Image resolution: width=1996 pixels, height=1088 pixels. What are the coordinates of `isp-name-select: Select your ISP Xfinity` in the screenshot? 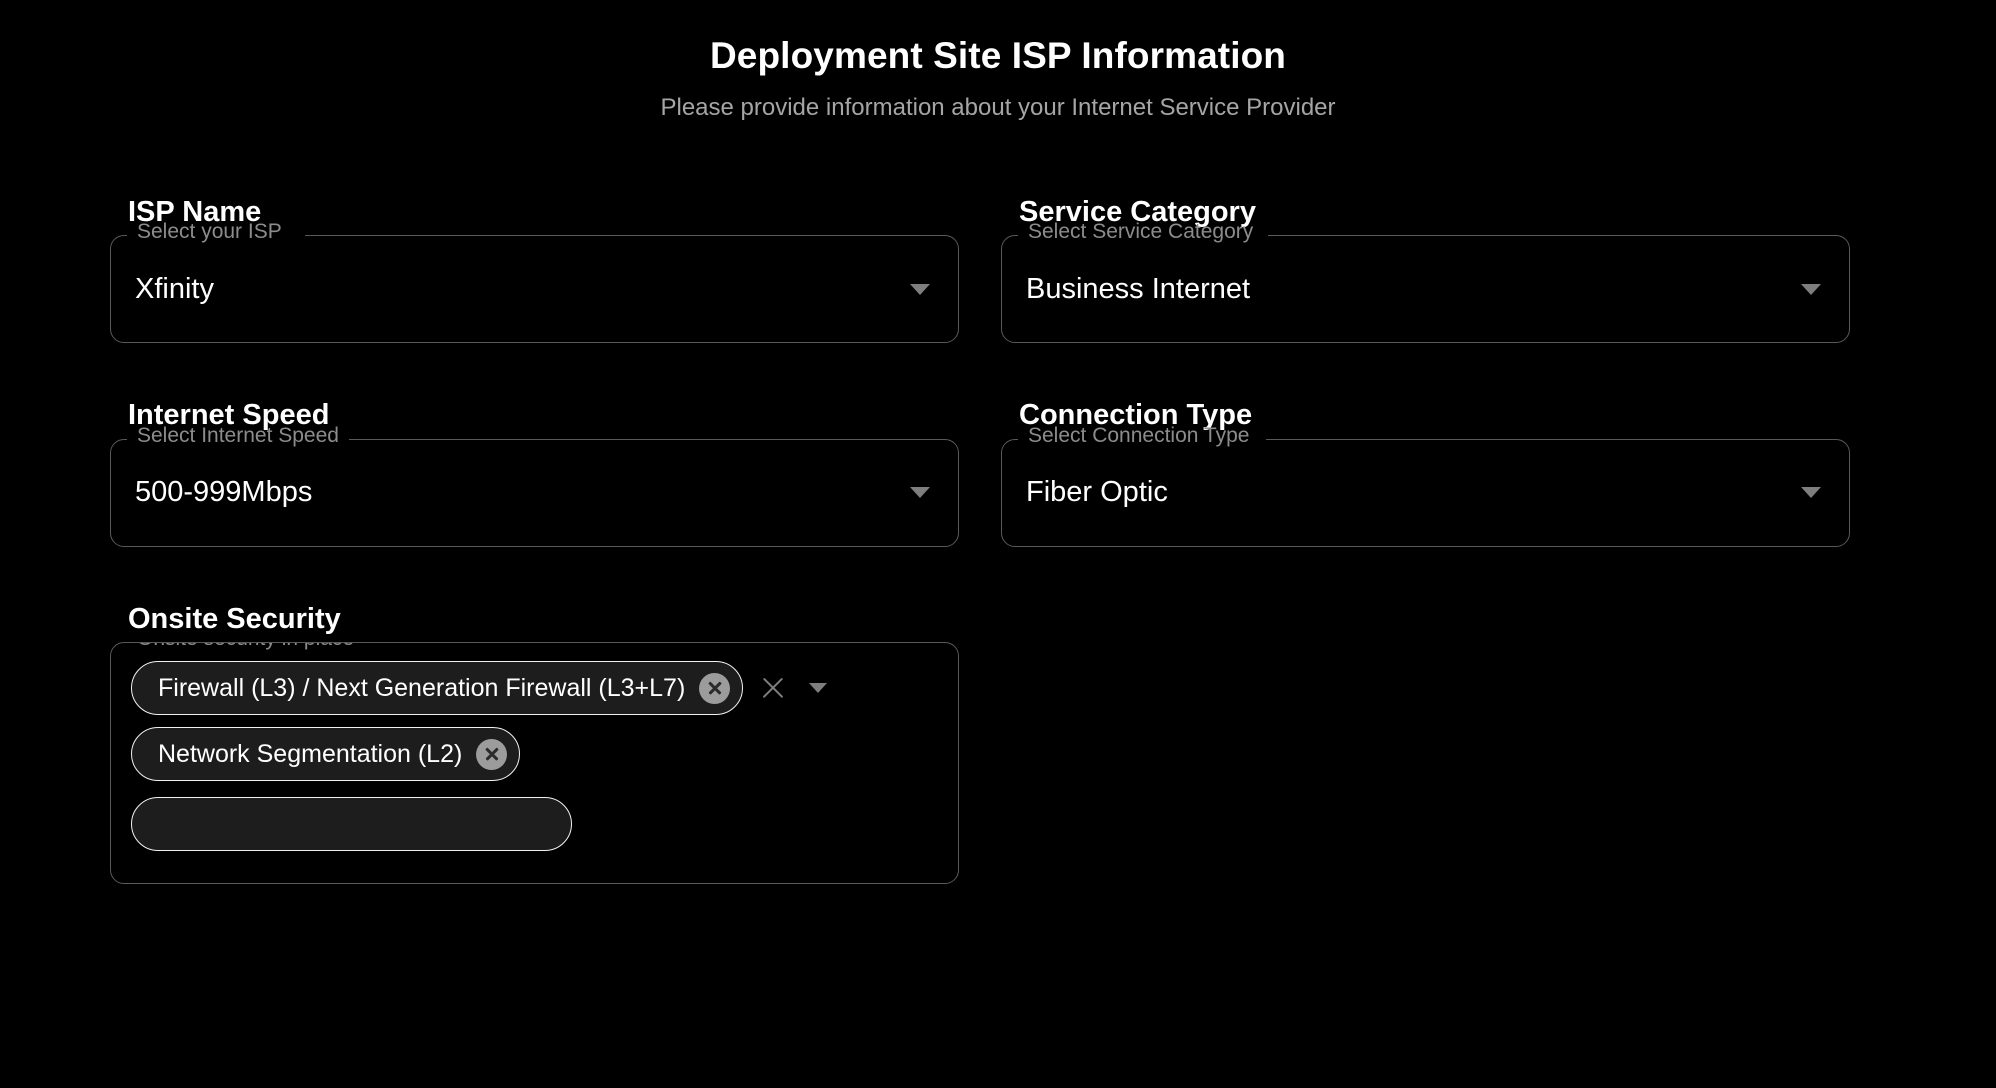 It's located at (534, 282).